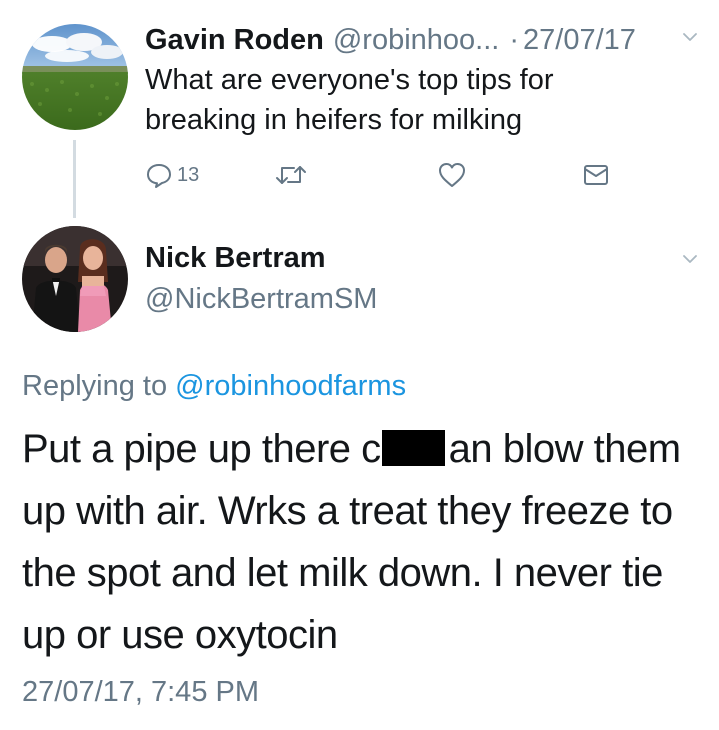 This screenshot has width=719, height=730. I want to click on parent-tweet-date: 27/07/17, so click(579, 40).